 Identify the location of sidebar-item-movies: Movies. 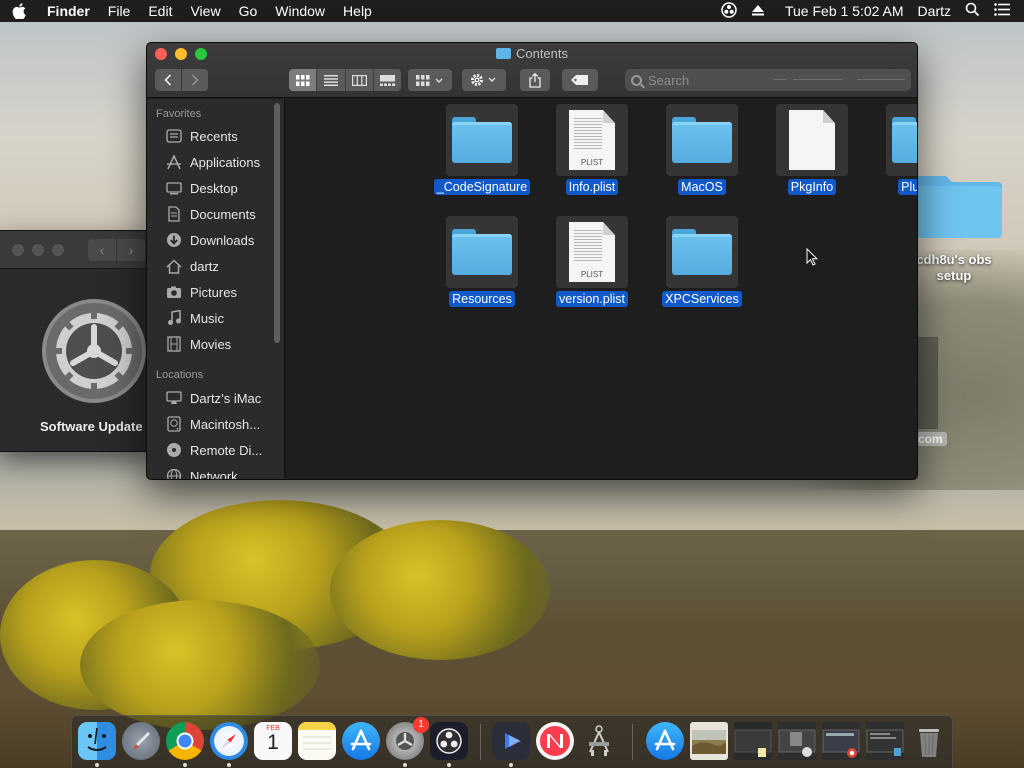
(215, 344).